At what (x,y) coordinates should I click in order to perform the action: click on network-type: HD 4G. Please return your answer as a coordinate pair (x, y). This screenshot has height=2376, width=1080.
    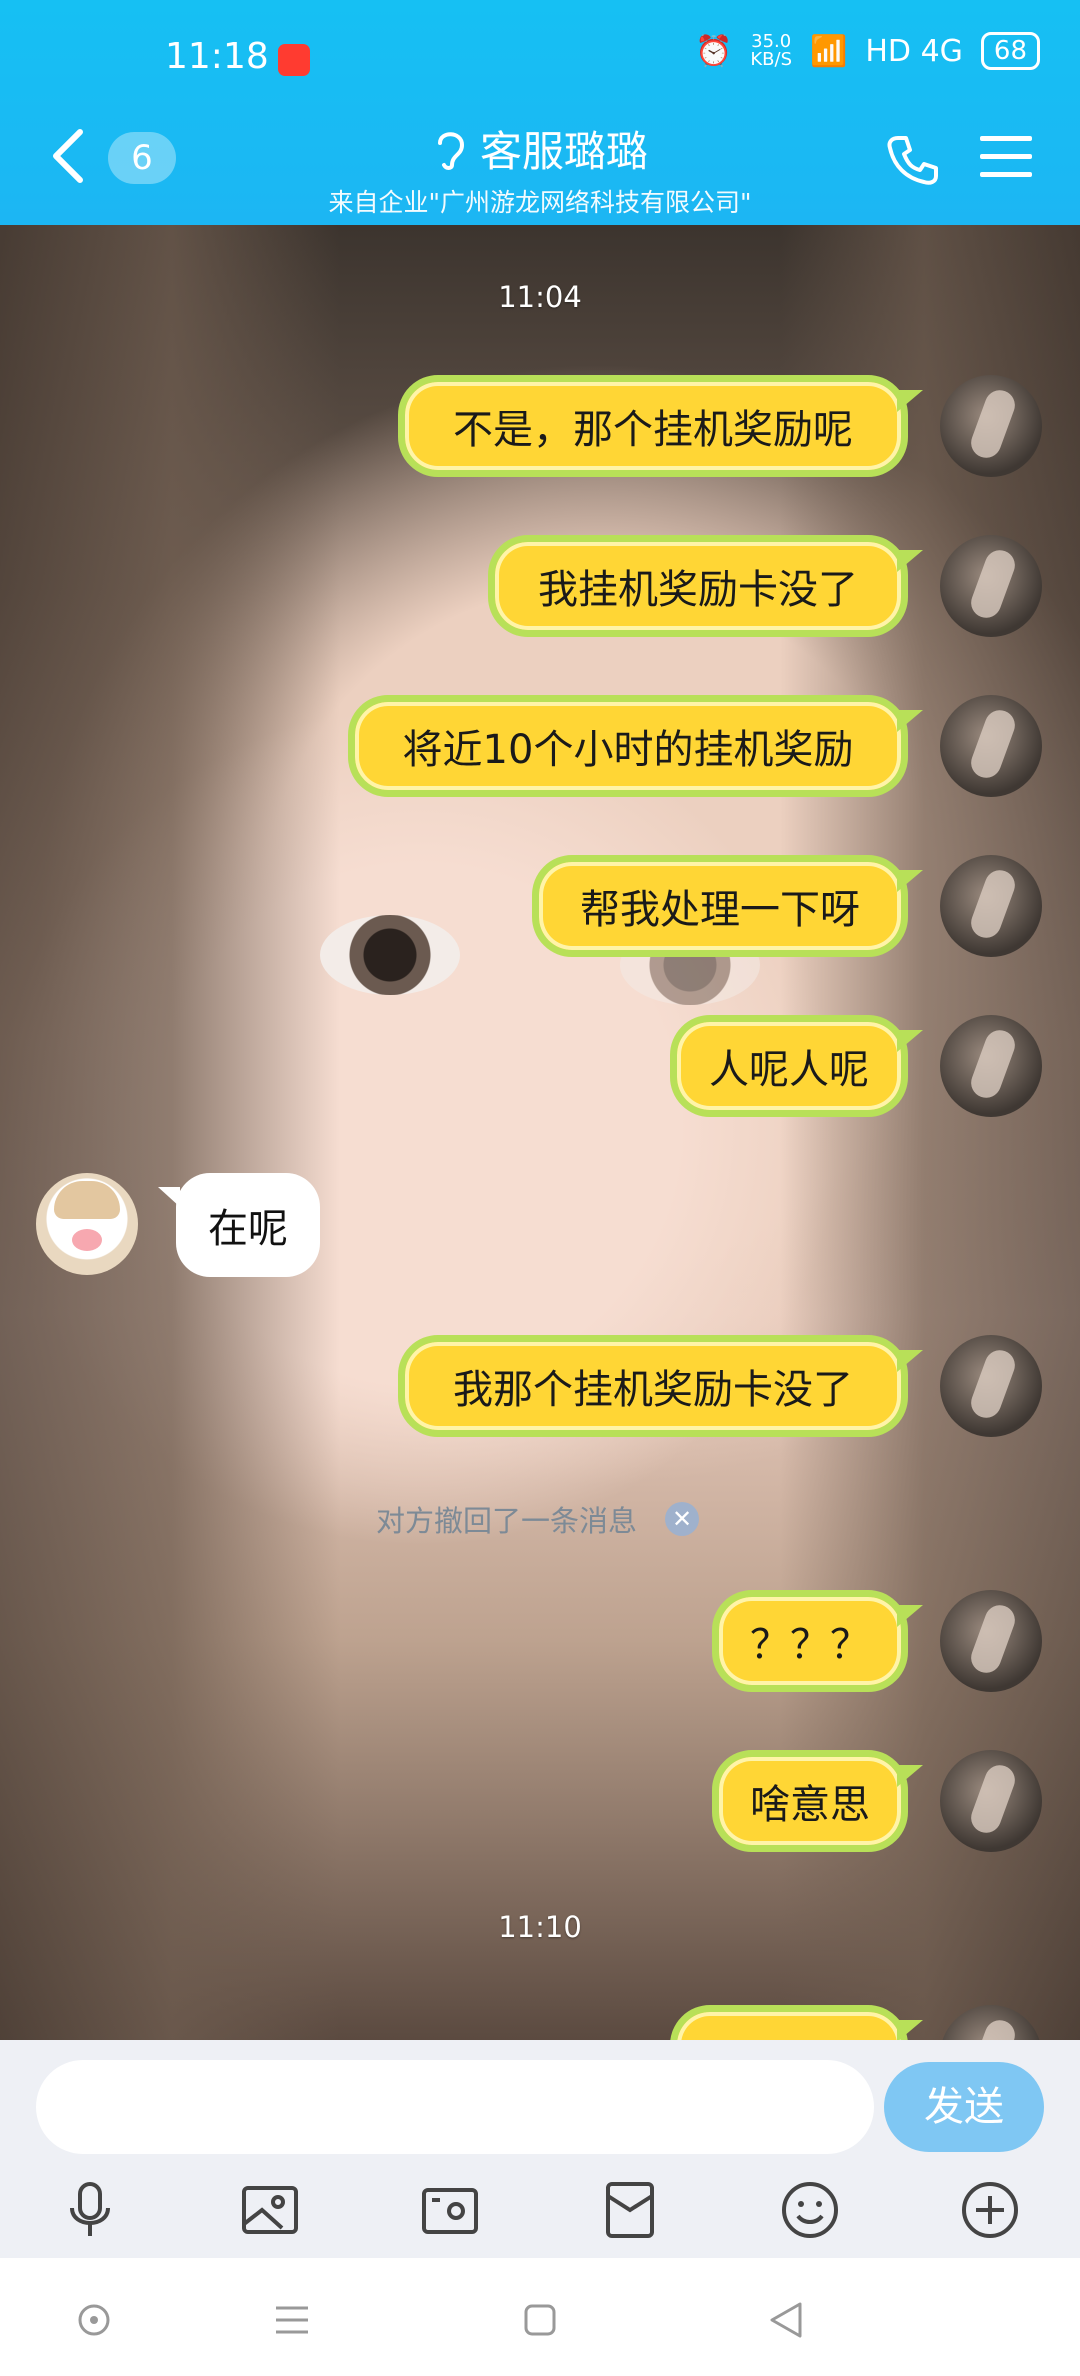
    Looking at the image, I should click on (914, 51).